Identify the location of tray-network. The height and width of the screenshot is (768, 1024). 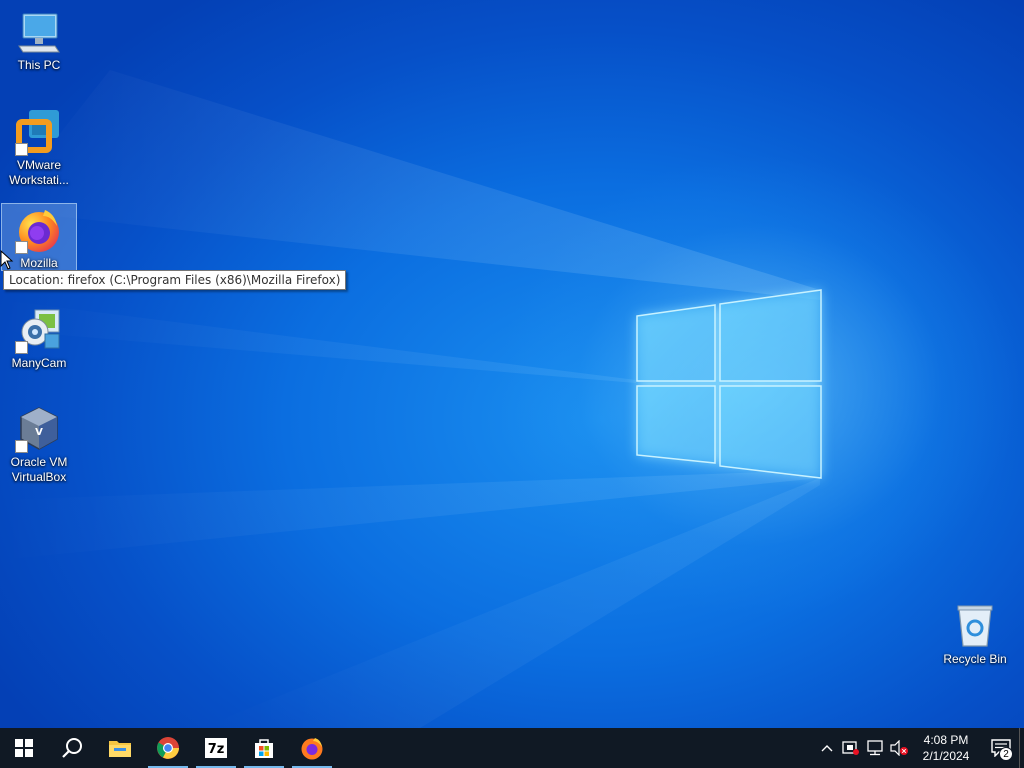
(875, 748).